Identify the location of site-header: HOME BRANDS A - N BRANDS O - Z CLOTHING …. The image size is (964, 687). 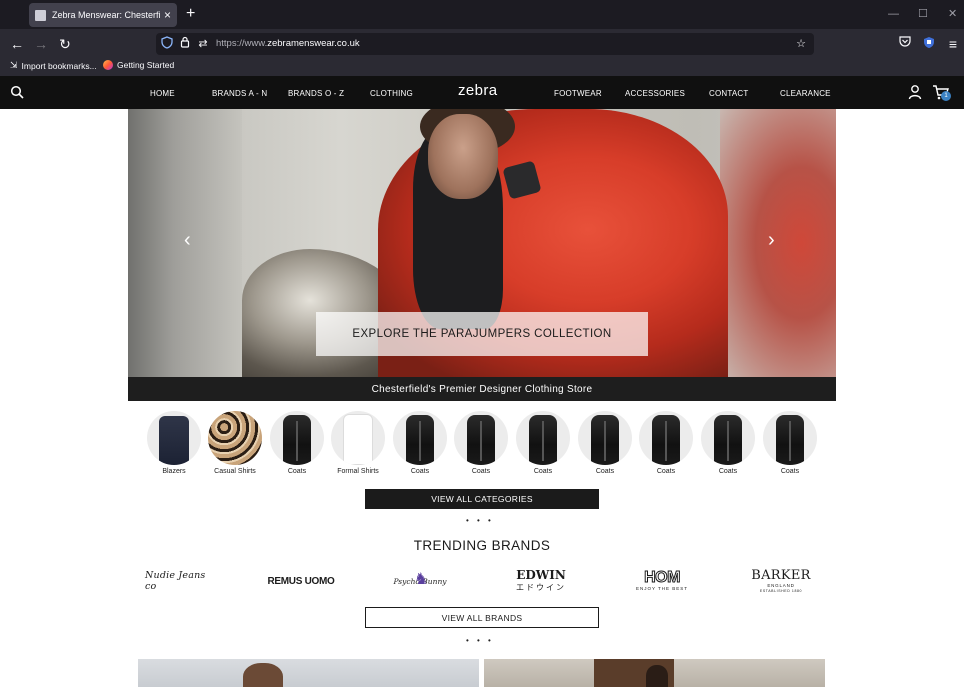
(482, 92).